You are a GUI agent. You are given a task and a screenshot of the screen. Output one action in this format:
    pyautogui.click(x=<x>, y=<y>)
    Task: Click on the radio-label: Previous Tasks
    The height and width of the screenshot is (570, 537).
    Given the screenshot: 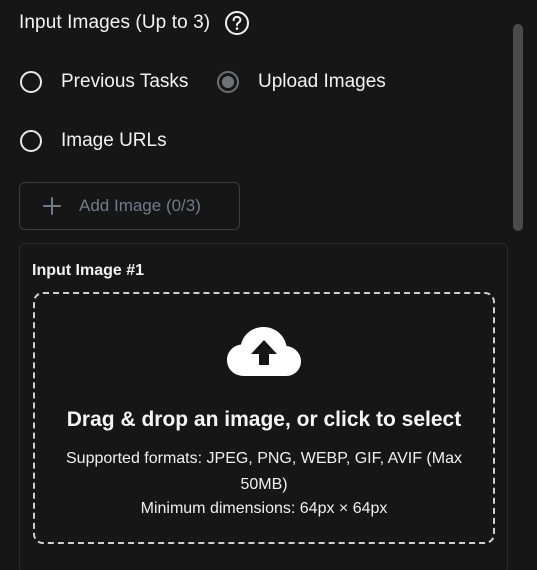 What is the action you would take?
    pyautogui.click(x=125, y=81)
    